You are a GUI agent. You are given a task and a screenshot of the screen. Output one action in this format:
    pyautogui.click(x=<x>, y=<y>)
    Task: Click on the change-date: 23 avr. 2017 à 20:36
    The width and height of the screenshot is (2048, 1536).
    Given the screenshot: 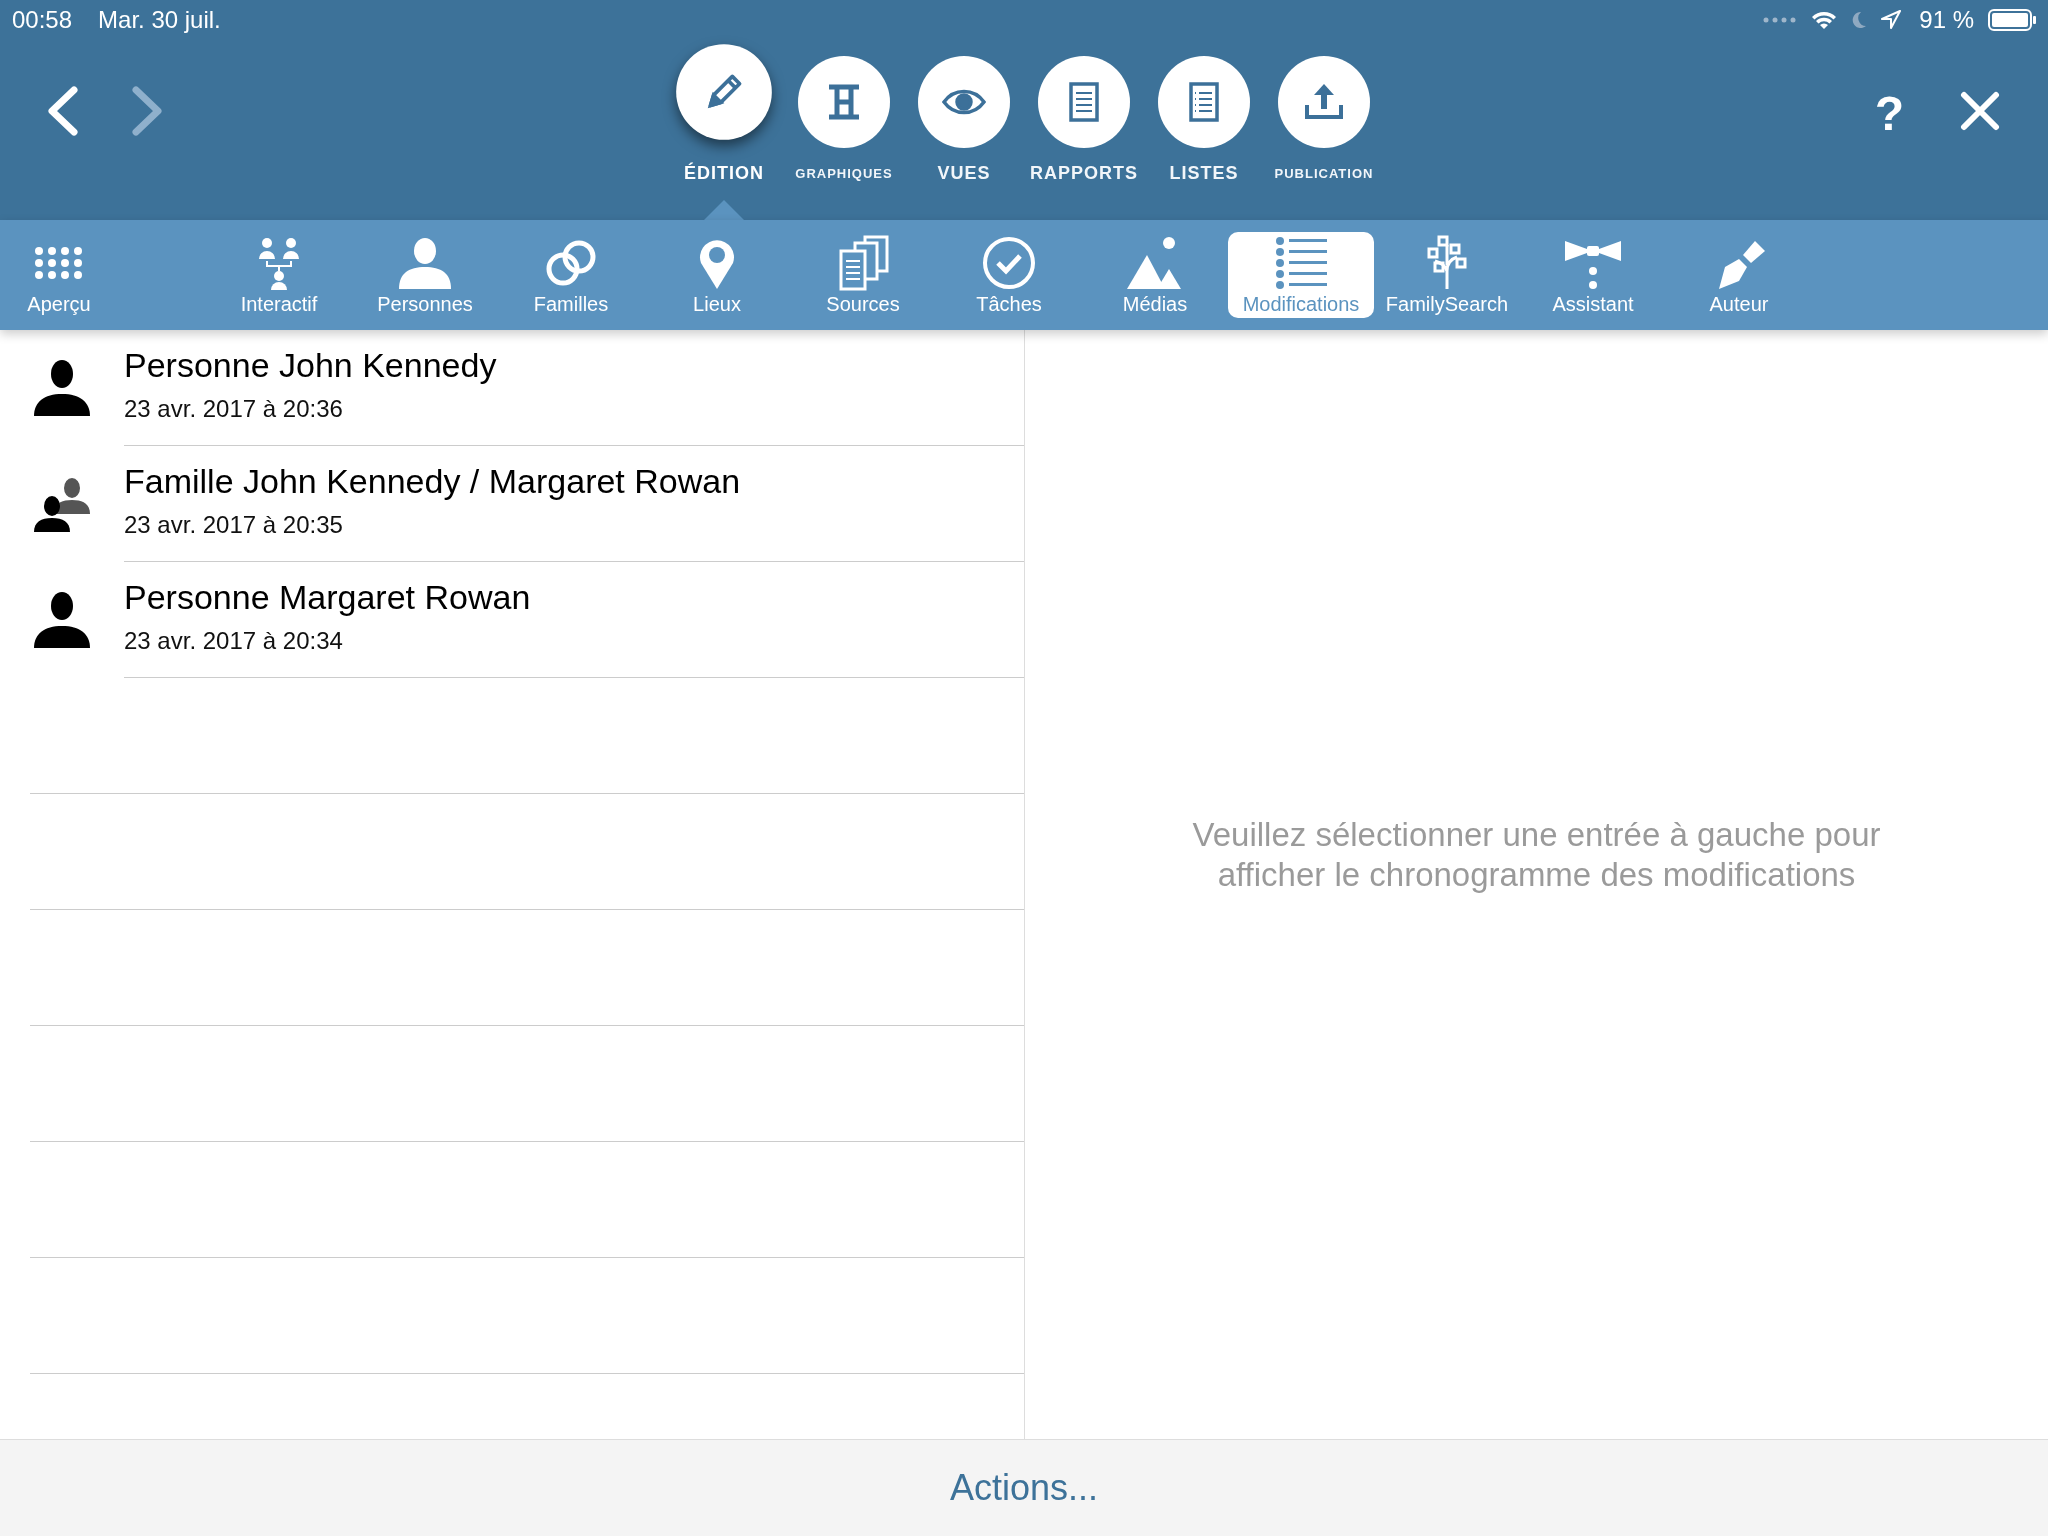 What is the action you would take?
    pyautogui.click(x=234, y=409)
    